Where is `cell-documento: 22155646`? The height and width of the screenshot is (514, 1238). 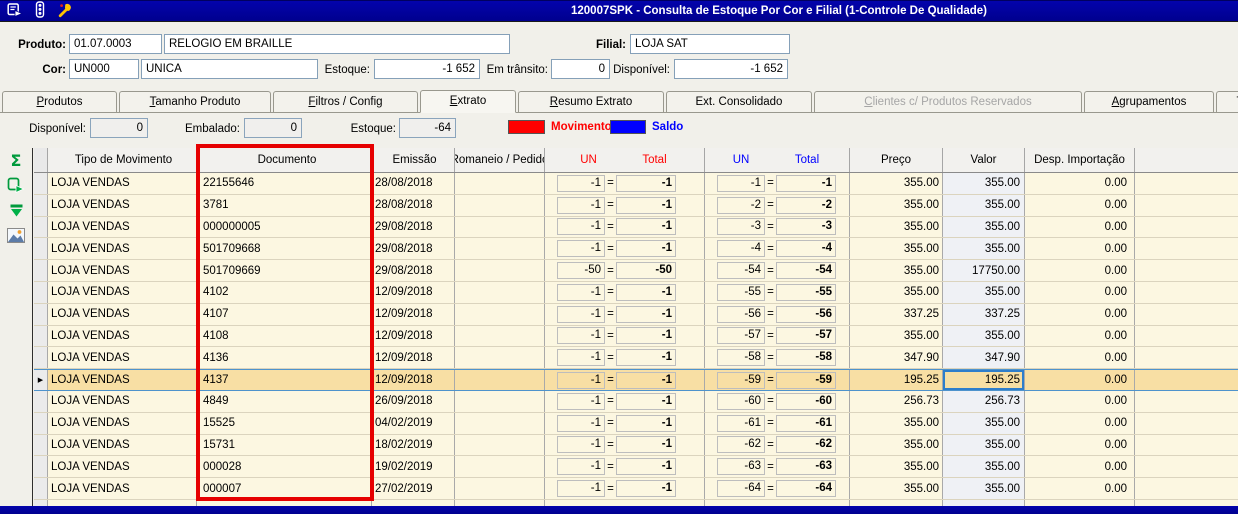
cell-documento: 22155646 is located at coordinates (284, 183).